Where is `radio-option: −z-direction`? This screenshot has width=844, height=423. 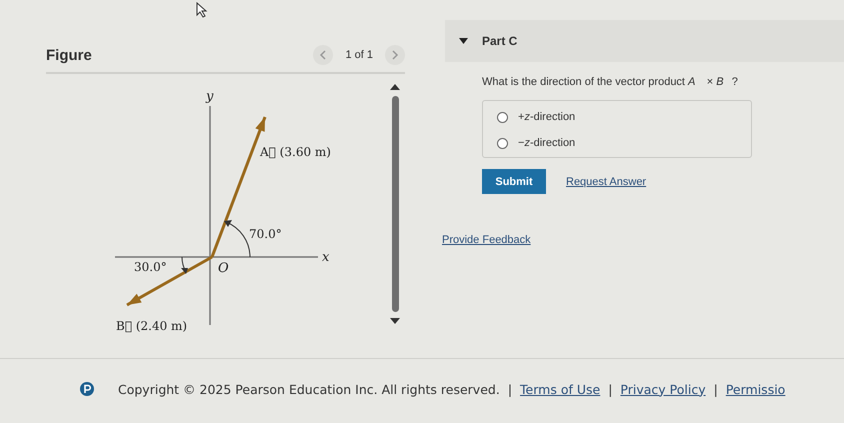
radio-option: −z-direction is located at coordinates (536, 143).